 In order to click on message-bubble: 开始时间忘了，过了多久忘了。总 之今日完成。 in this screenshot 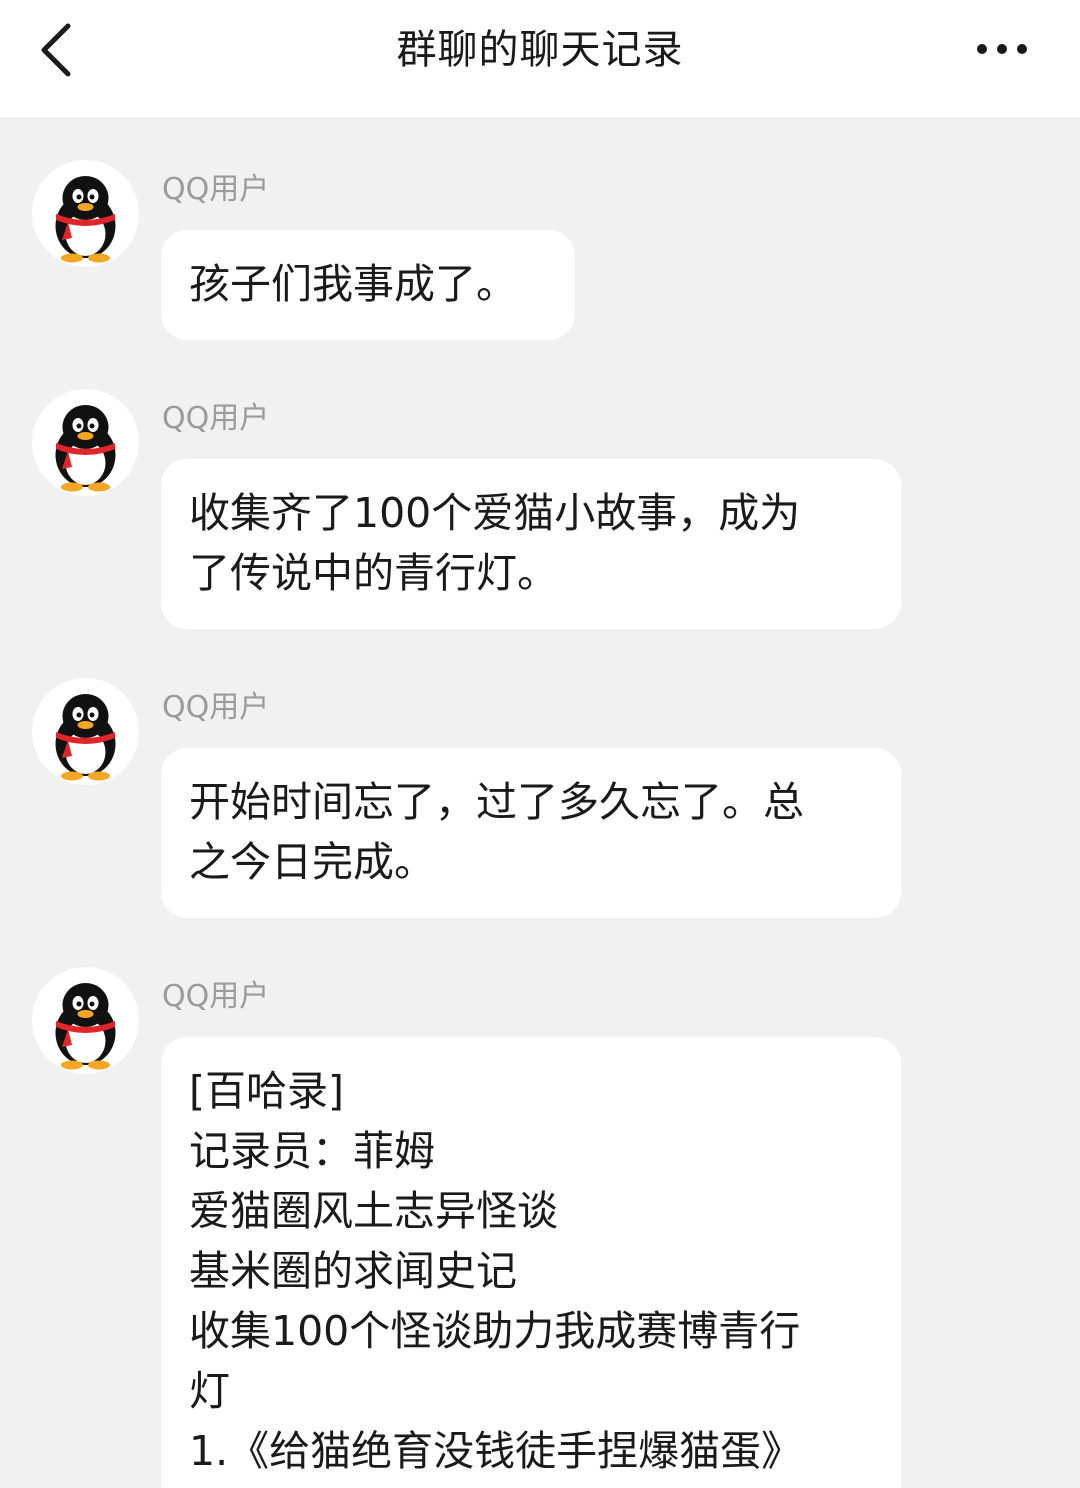, I will do `click(531, 833)`.